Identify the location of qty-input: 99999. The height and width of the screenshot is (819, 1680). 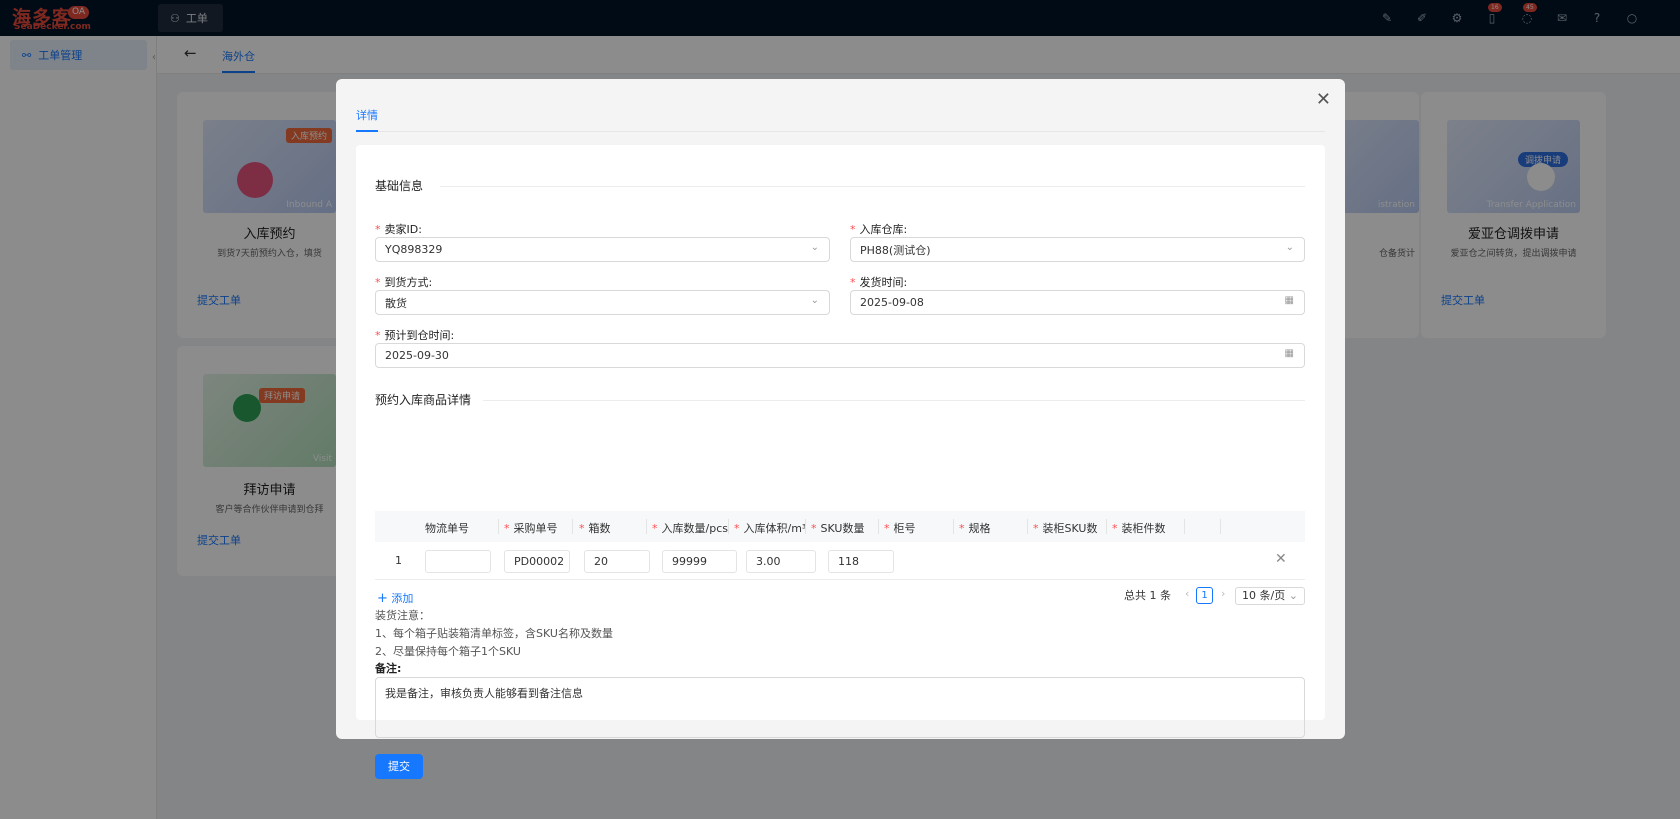
(699, 561).